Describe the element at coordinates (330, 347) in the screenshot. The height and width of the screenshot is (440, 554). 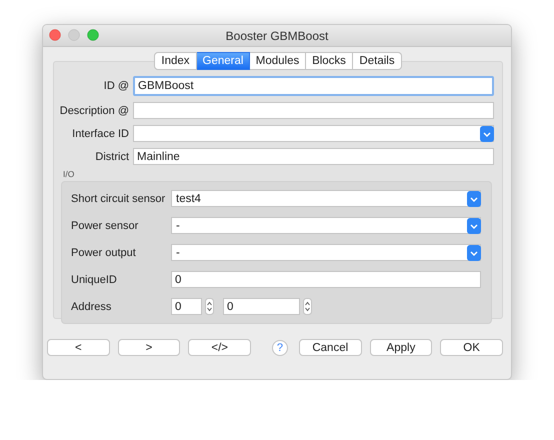
I see `button: Cancel` at that location.